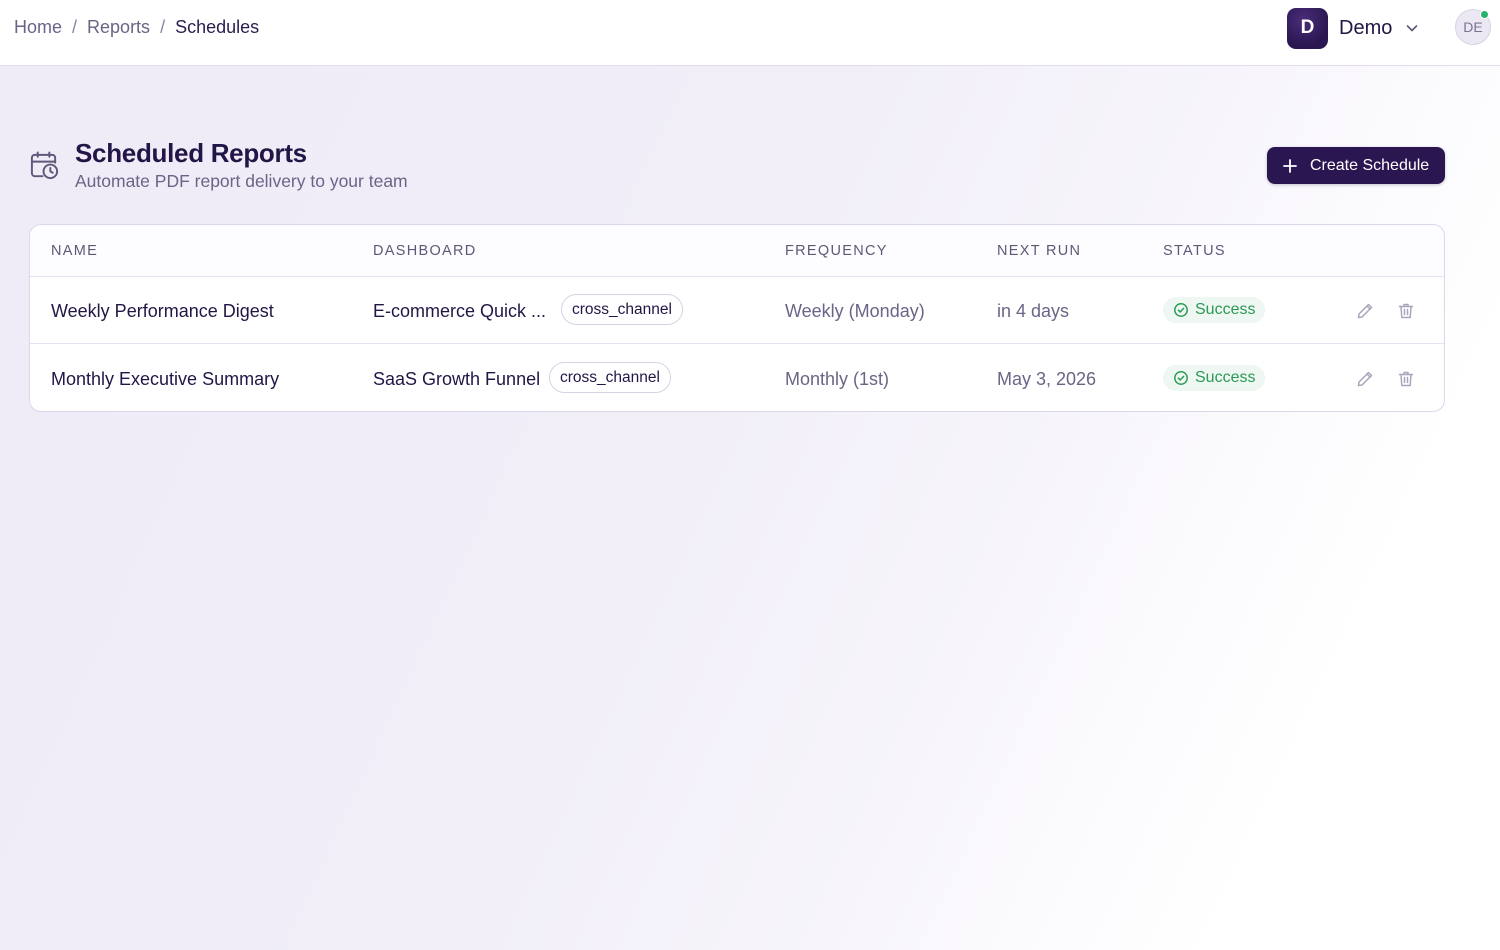 The width and height of the screenshot is (1500, 950). Describe the element at coordinates (1290, 166) in the screenshot. I see `plus-icon` at that location.